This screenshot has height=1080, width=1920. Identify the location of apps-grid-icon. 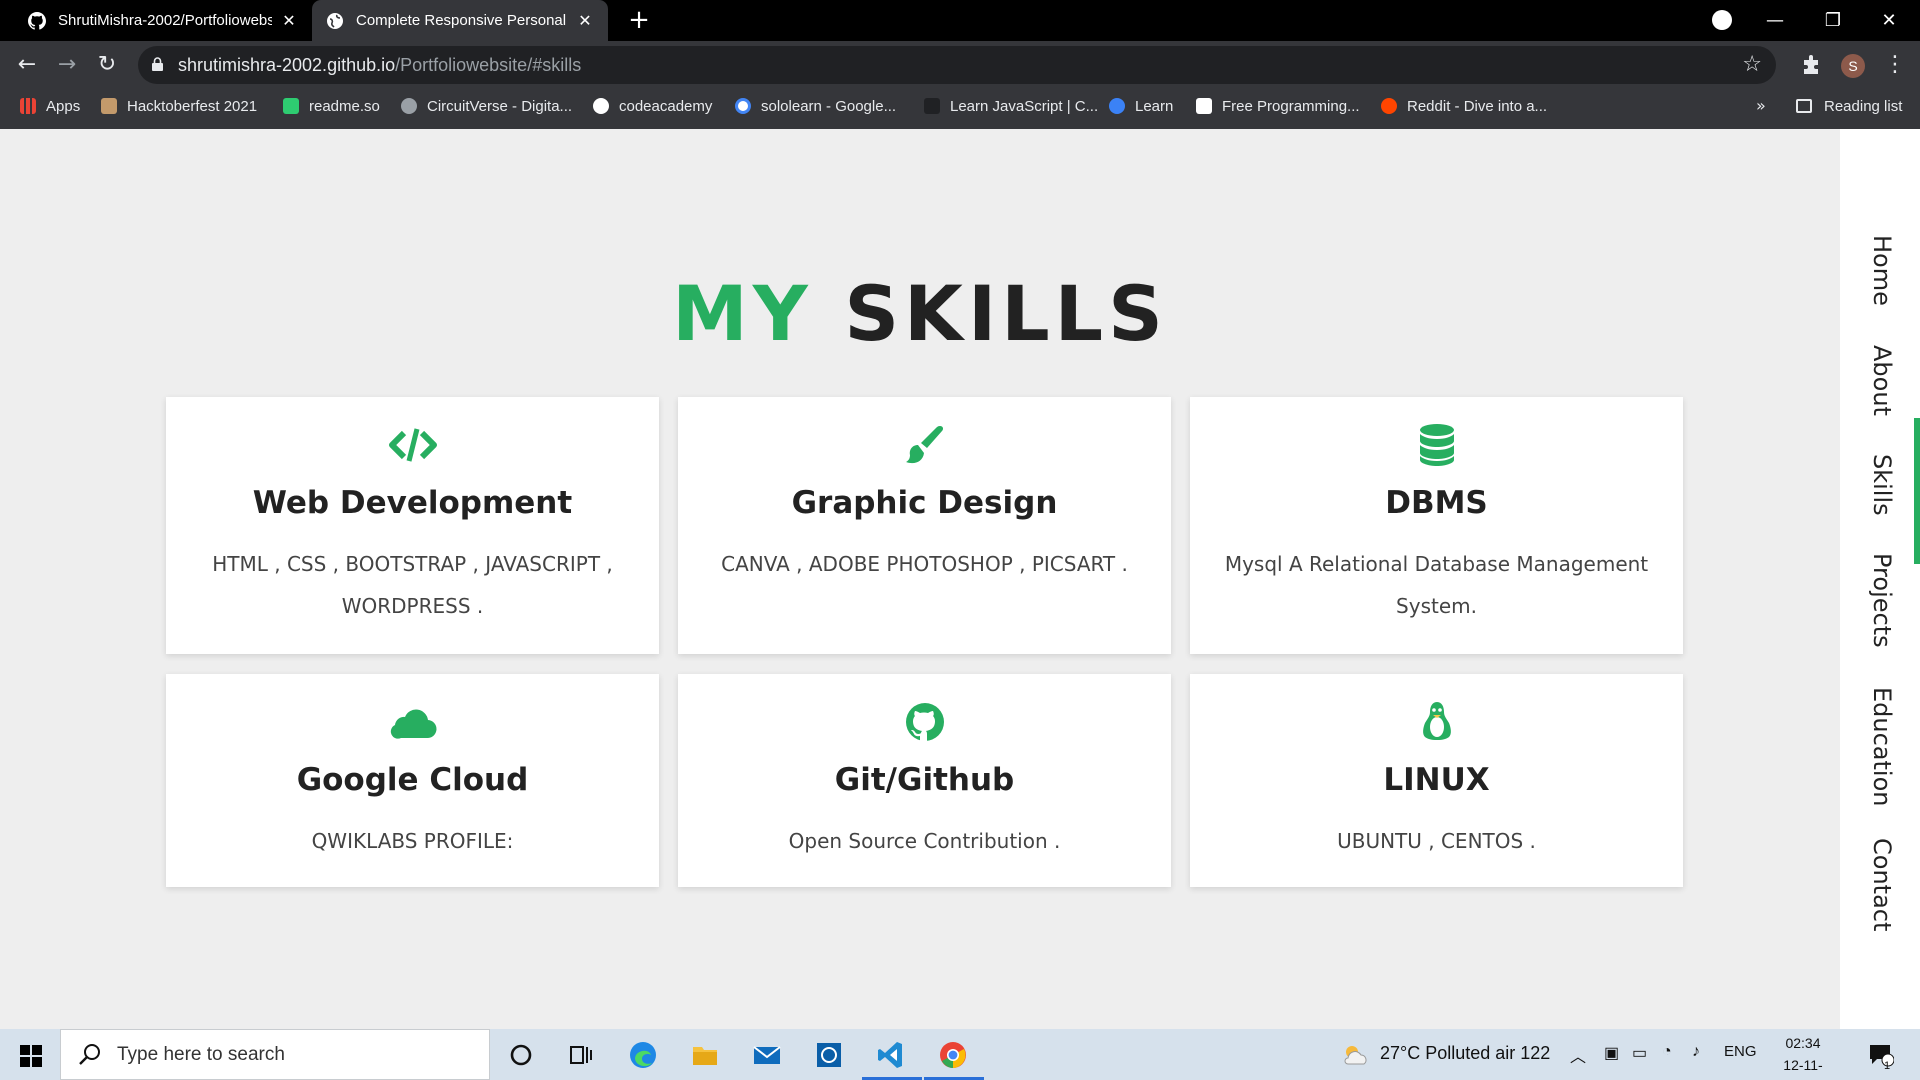
(28, 106).